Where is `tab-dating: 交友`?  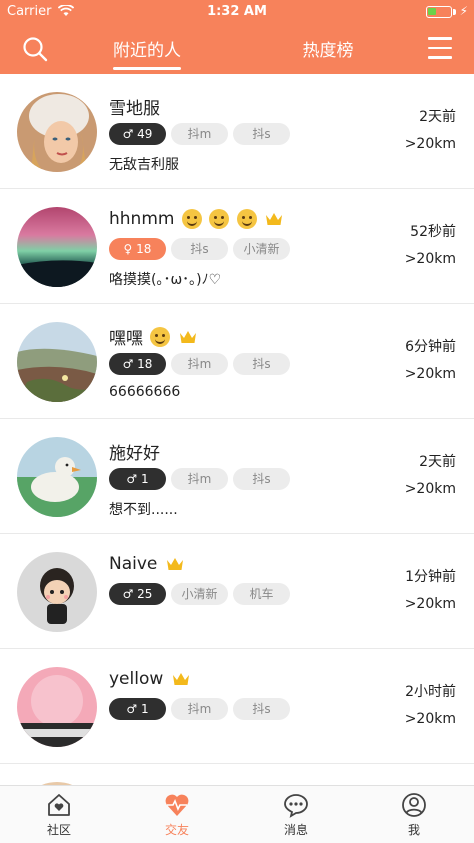
tab-dating: 交友 is located at coordinates (177, 815).